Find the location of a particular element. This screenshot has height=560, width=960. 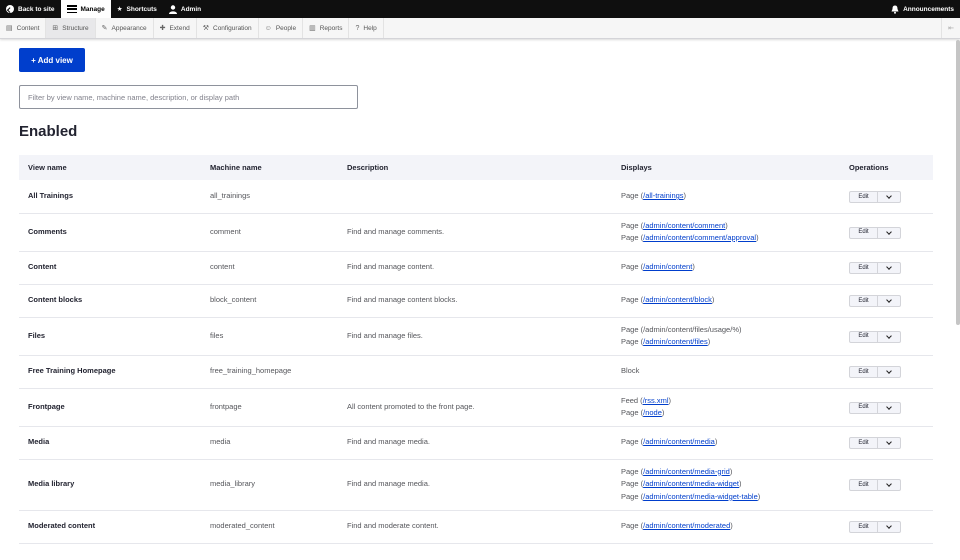

display-path-link: /rss.xml is located at coordinates (656, 400).